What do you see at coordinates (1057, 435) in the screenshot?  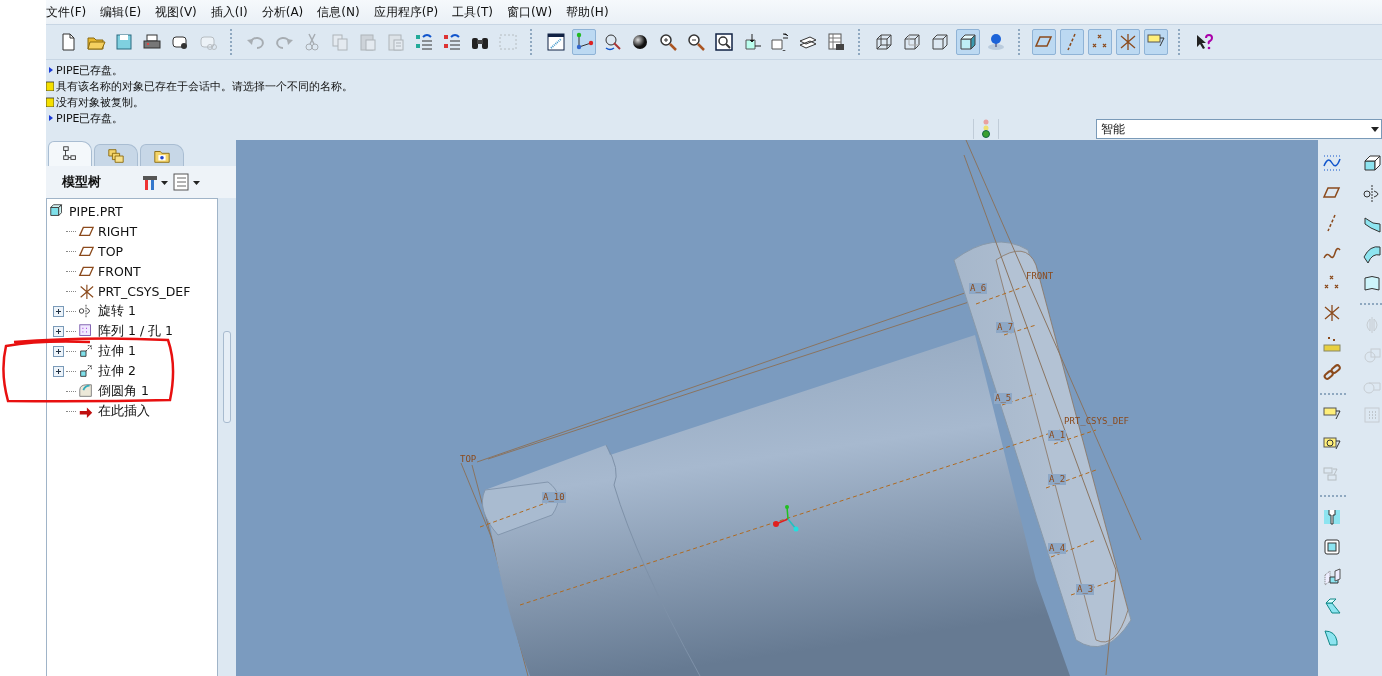 I see `datum-label: A_1` at bounding box center [1057, 435].